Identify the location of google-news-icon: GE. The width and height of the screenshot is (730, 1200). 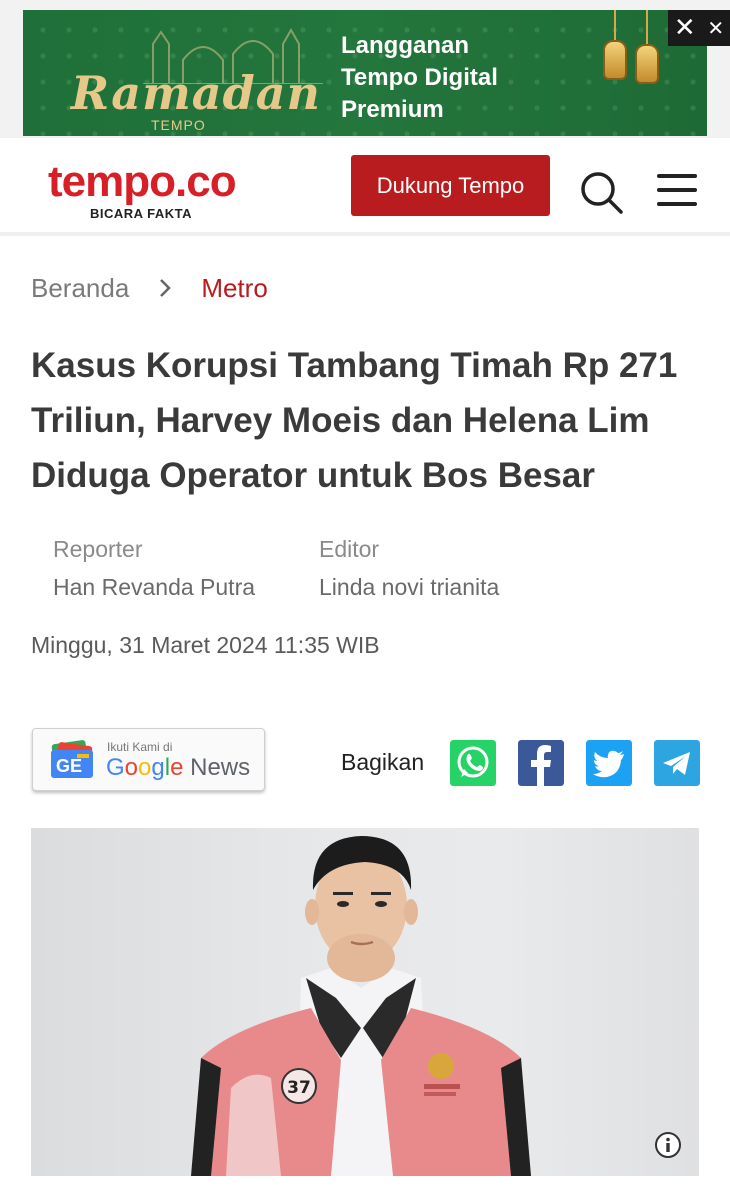
(72, 759).